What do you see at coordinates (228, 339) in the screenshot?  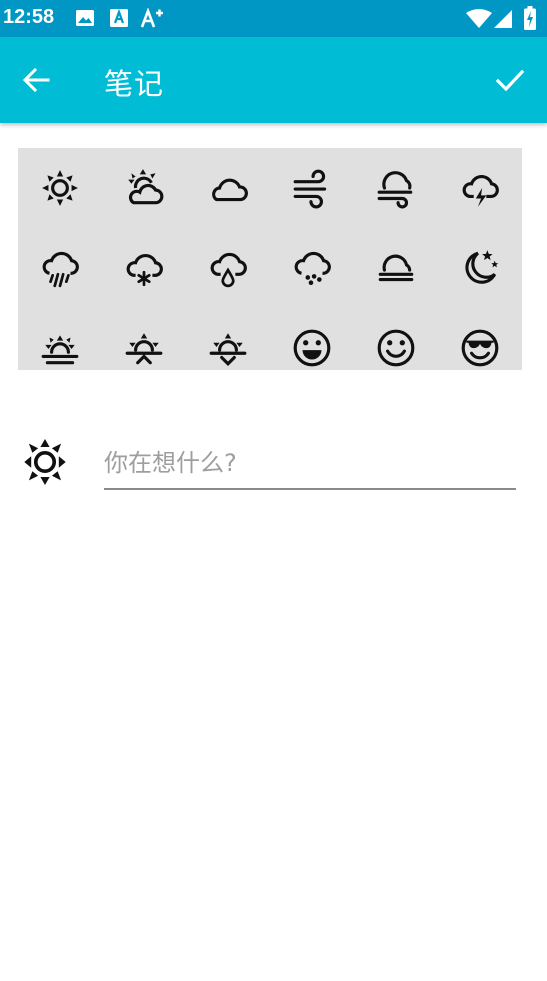 I see `sunset-icon` at bounding box center [228, 339].